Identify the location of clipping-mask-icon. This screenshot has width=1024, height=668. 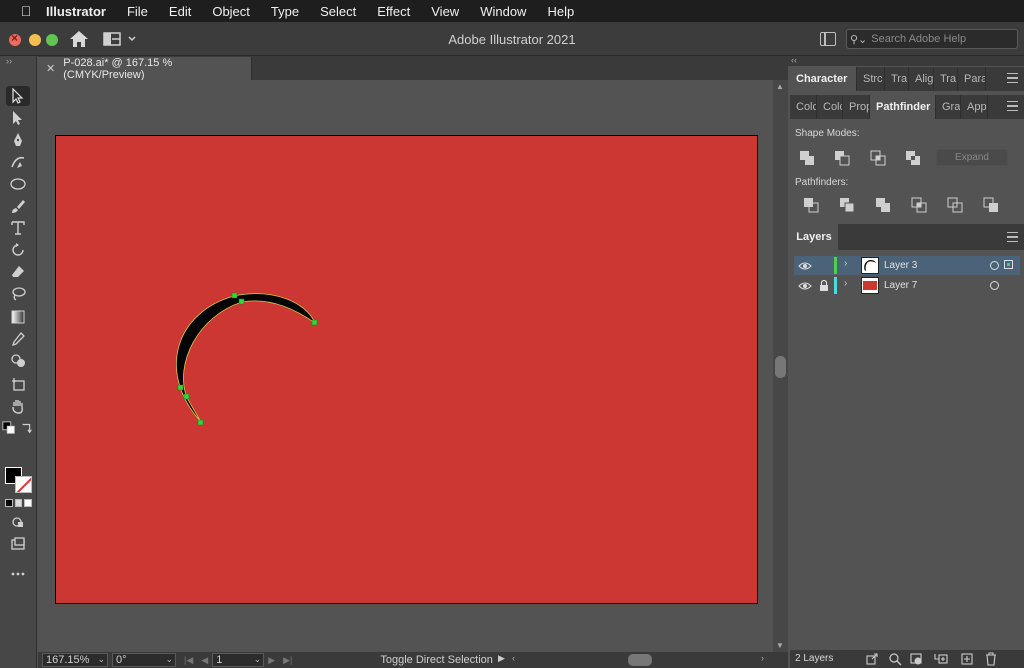
(917, 659).